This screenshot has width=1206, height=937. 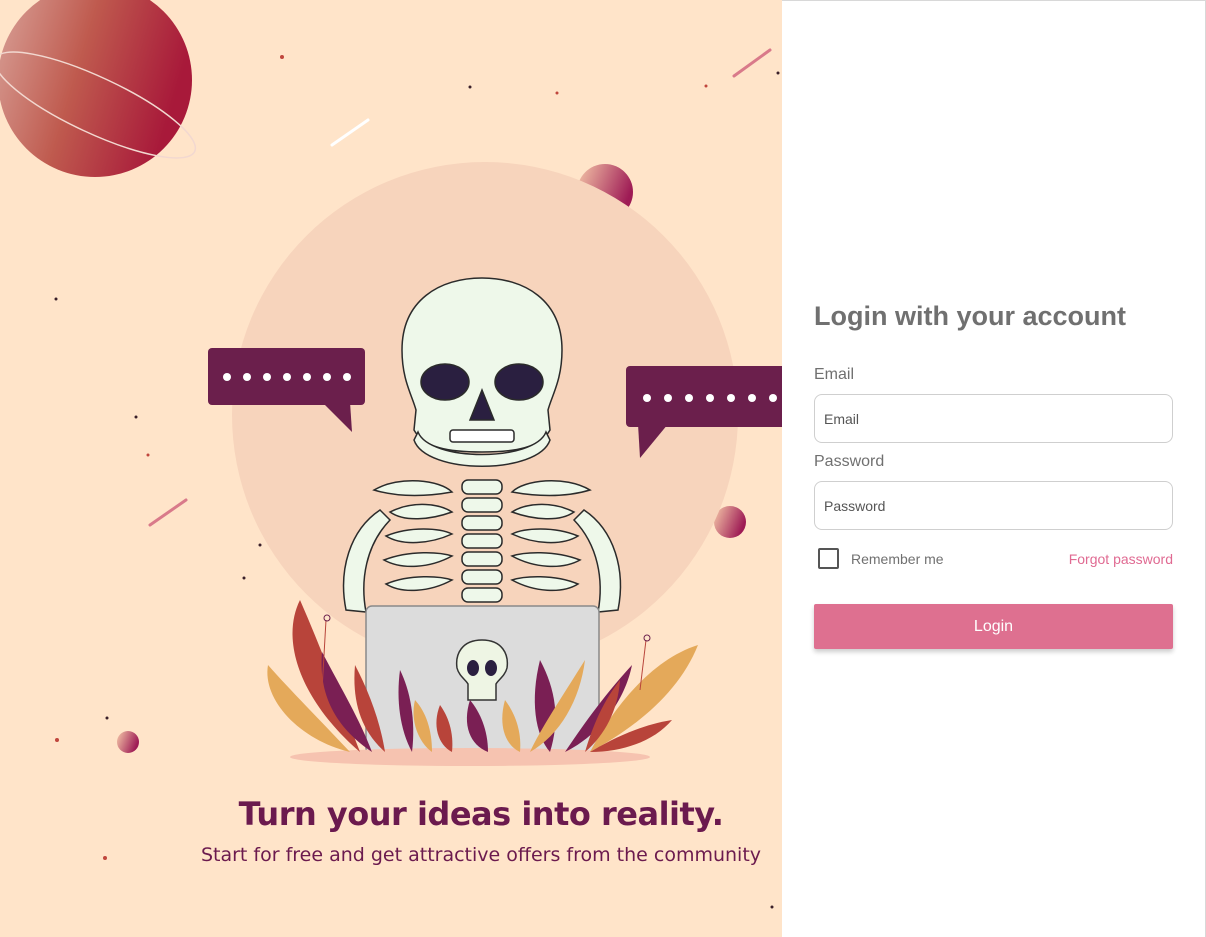 What do you see at coordinates (481, 814) in the screenshot?
I see `hero-title: Turn your ideas into reality.` at bounding box center [481, 814].